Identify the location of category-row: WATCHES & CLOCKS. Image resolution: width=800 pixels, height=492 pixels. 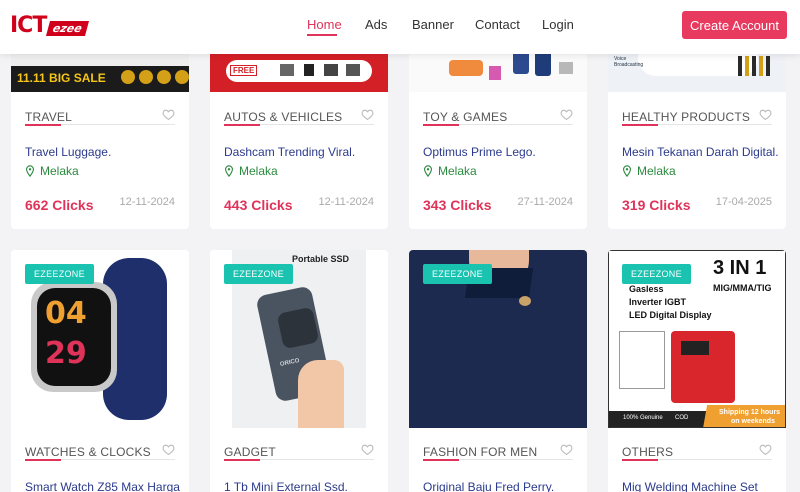
(100, 452).